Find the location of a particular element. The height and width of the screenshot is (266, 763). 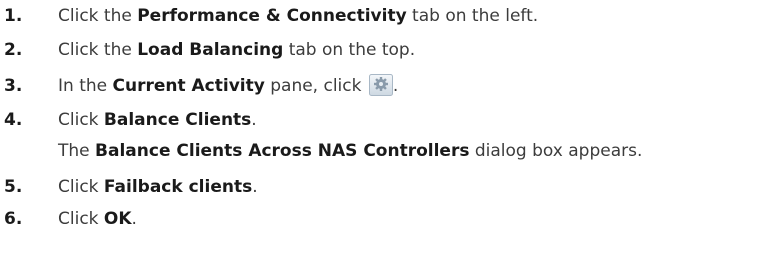

step-number: 6. is located at coordinates (13, 219).